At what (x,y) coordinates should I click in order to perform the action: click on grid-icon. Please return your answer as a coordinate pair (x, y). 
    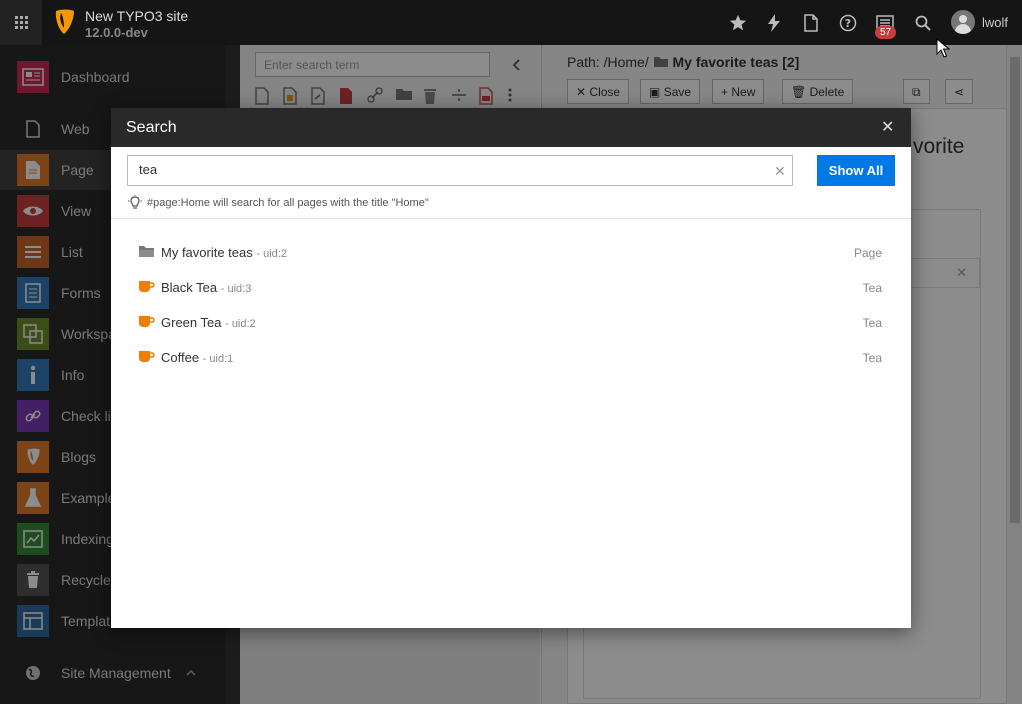
    Looking at the image, I should click on (21, 22).